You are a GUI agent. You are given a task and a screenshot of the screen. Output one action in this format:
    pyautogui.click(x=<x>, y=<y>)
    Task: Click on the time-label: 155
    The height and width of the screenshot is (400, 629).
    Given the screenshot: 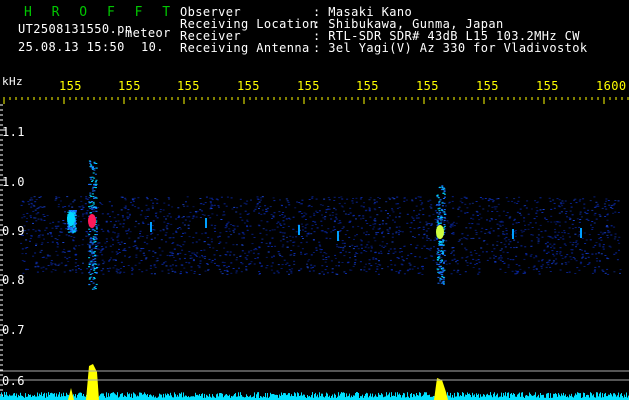 What is the action you would take?
    pyautogui.click(x=547, y=86)
    